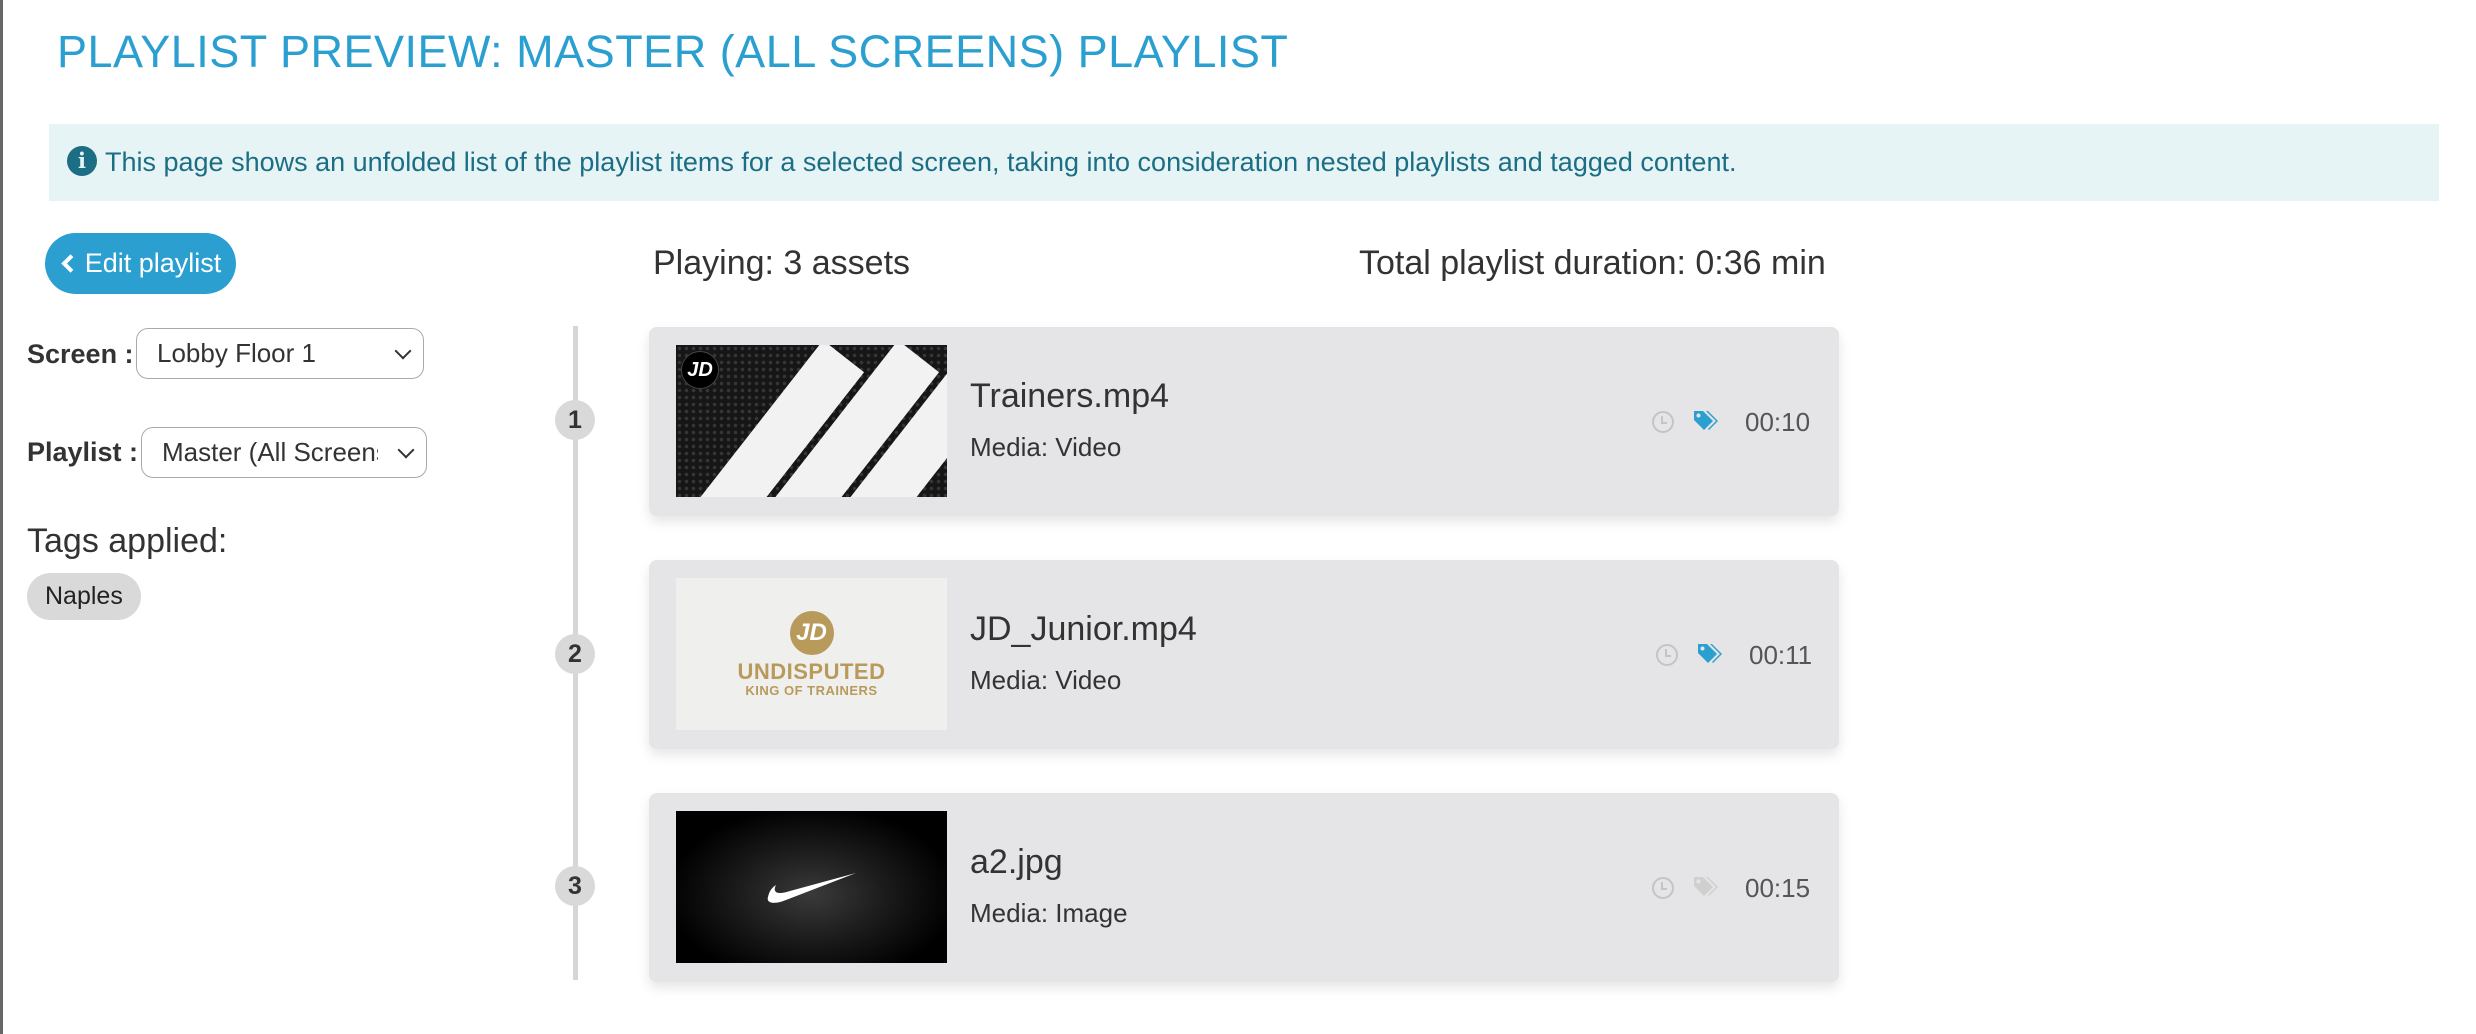  What do you see at coordinates (153, 263) in the screenshot?
I see `edit-playlist-label: Edit playlist` at bounding box center [153, 263].